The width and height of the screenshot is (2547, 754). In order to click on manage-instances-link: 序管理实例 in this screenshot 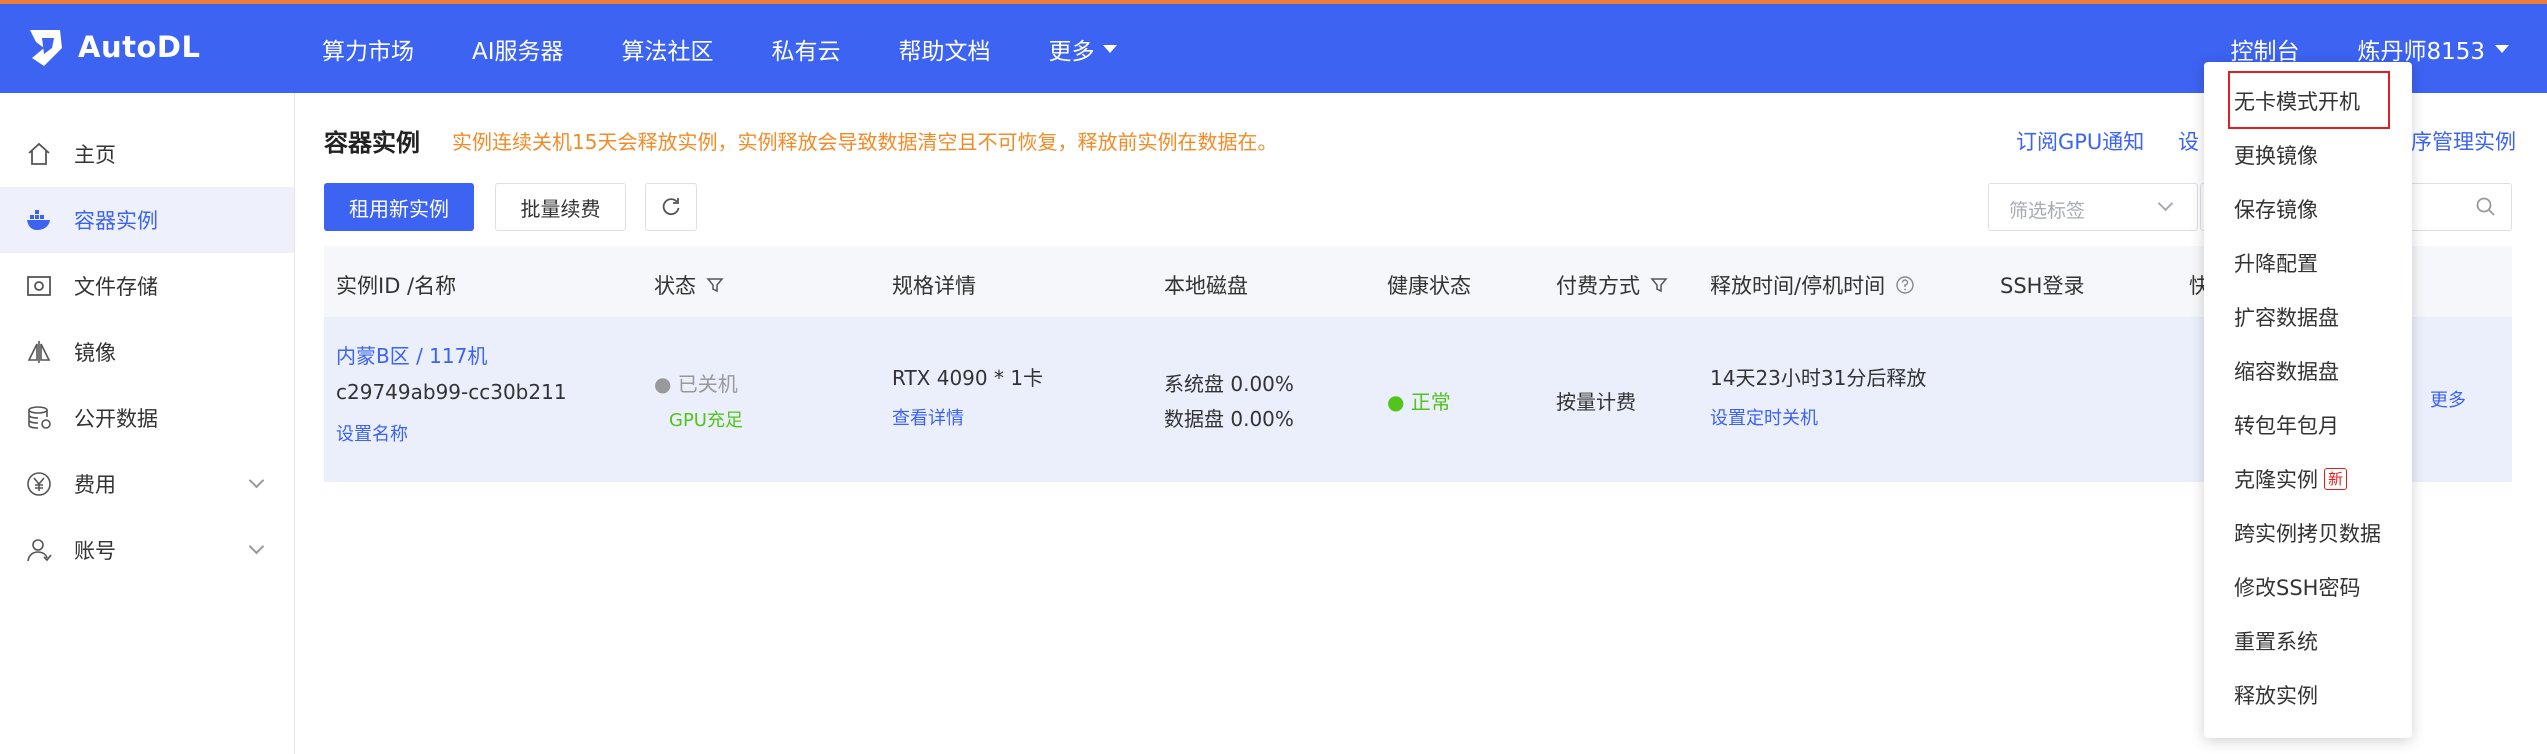, I will do `click(2463, 141)`.